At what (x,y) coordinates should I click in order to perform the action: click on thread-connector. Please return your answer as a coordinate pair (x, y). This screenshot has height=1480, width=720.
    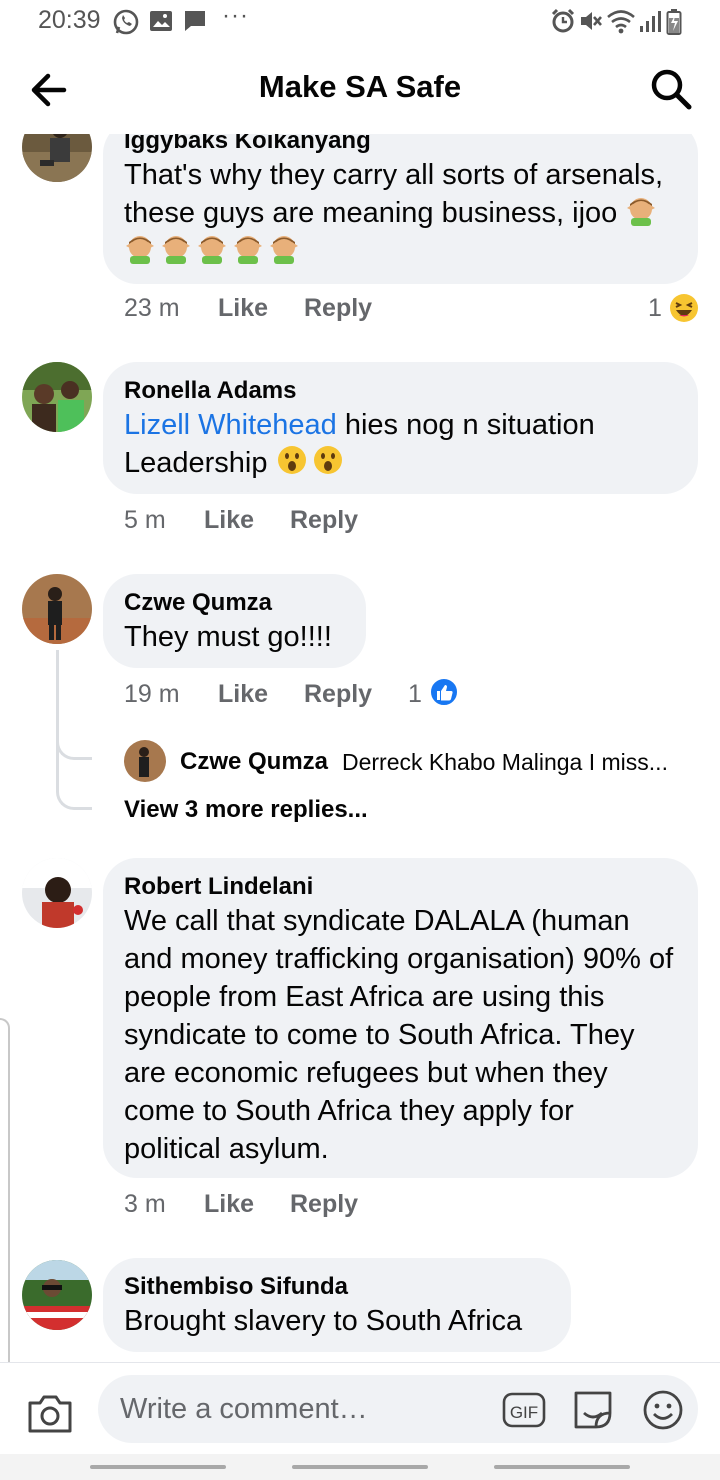
    Looking at the image, I should click on (74, 737).